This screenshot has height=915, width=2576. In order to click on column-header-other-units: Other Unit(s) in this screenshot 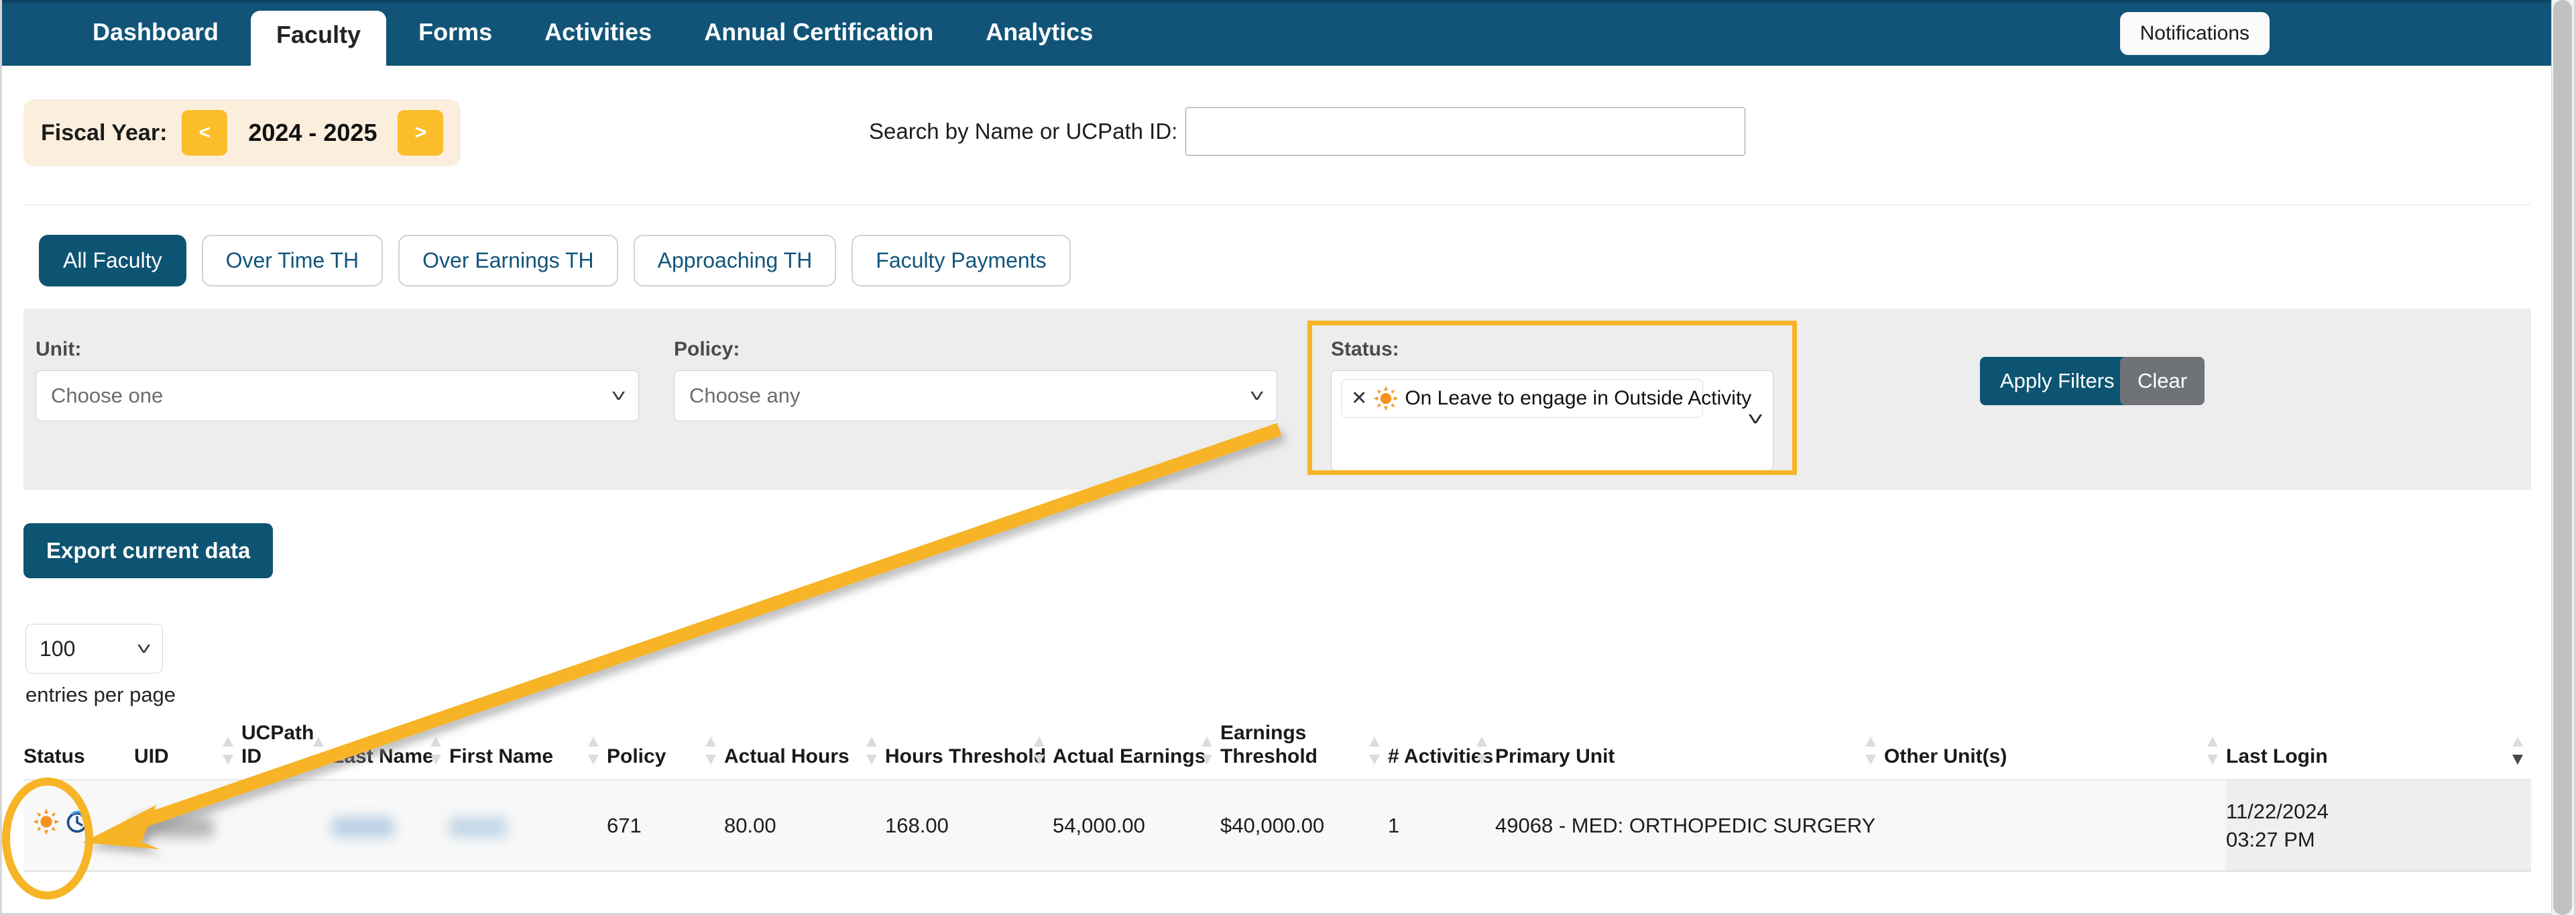, I will do `click(2055, 750)`.